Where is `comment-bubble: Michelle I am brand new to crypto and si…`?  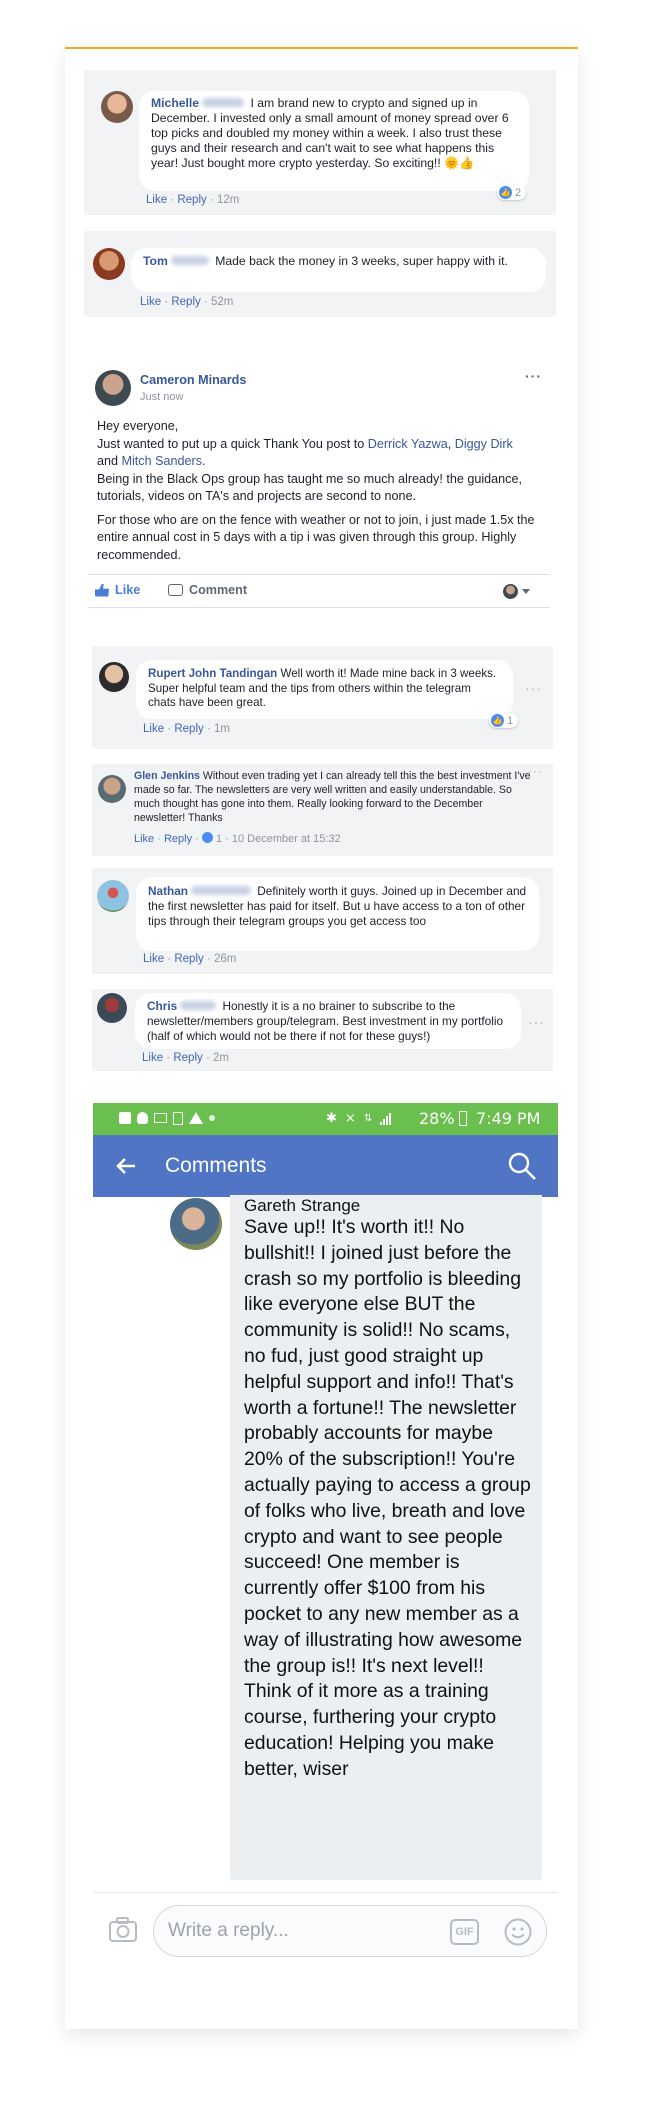 comment-bubble: Michelle I am brand new to crypto and si… is located at coordinates (334, 141).